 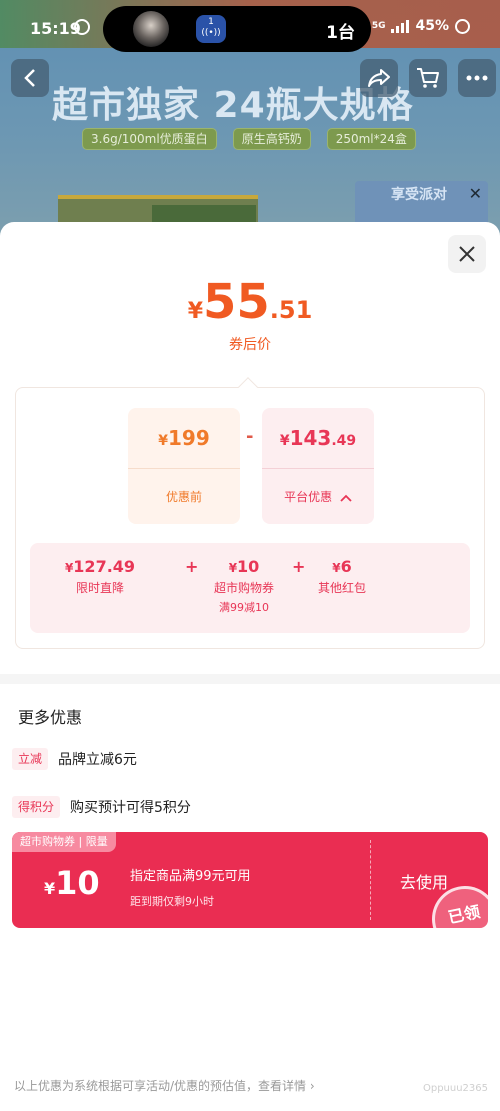 What do you see at coordinates (250, 679) in the screenshot?
I see `section-divider` at bounding box center [250, 679].